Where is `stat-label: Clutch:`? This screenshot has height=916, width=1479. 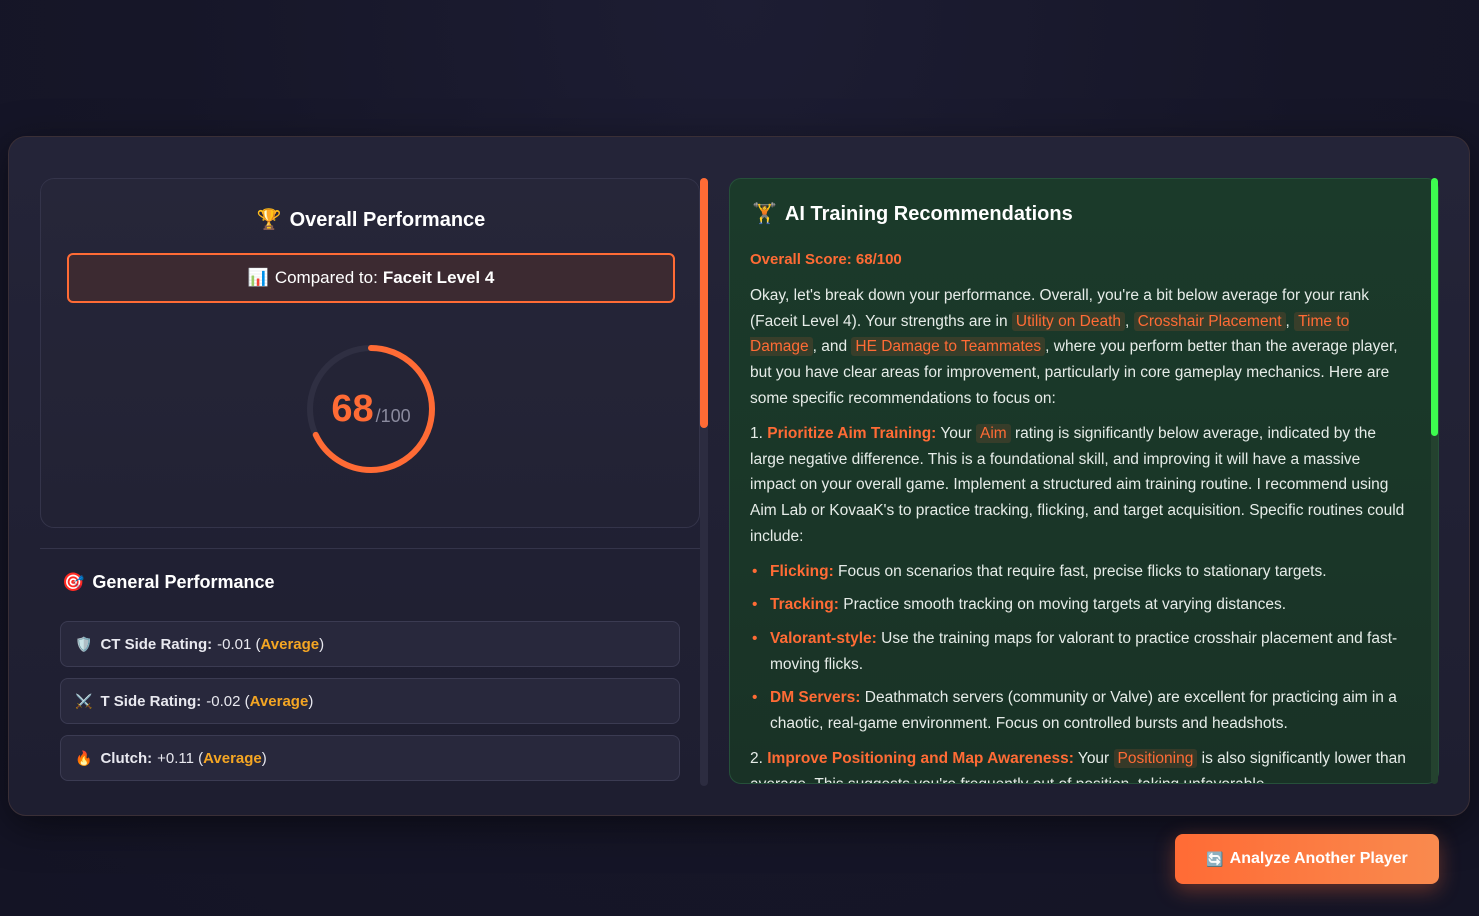
stat-label: Clutch: is located at coordinates (126, 758).